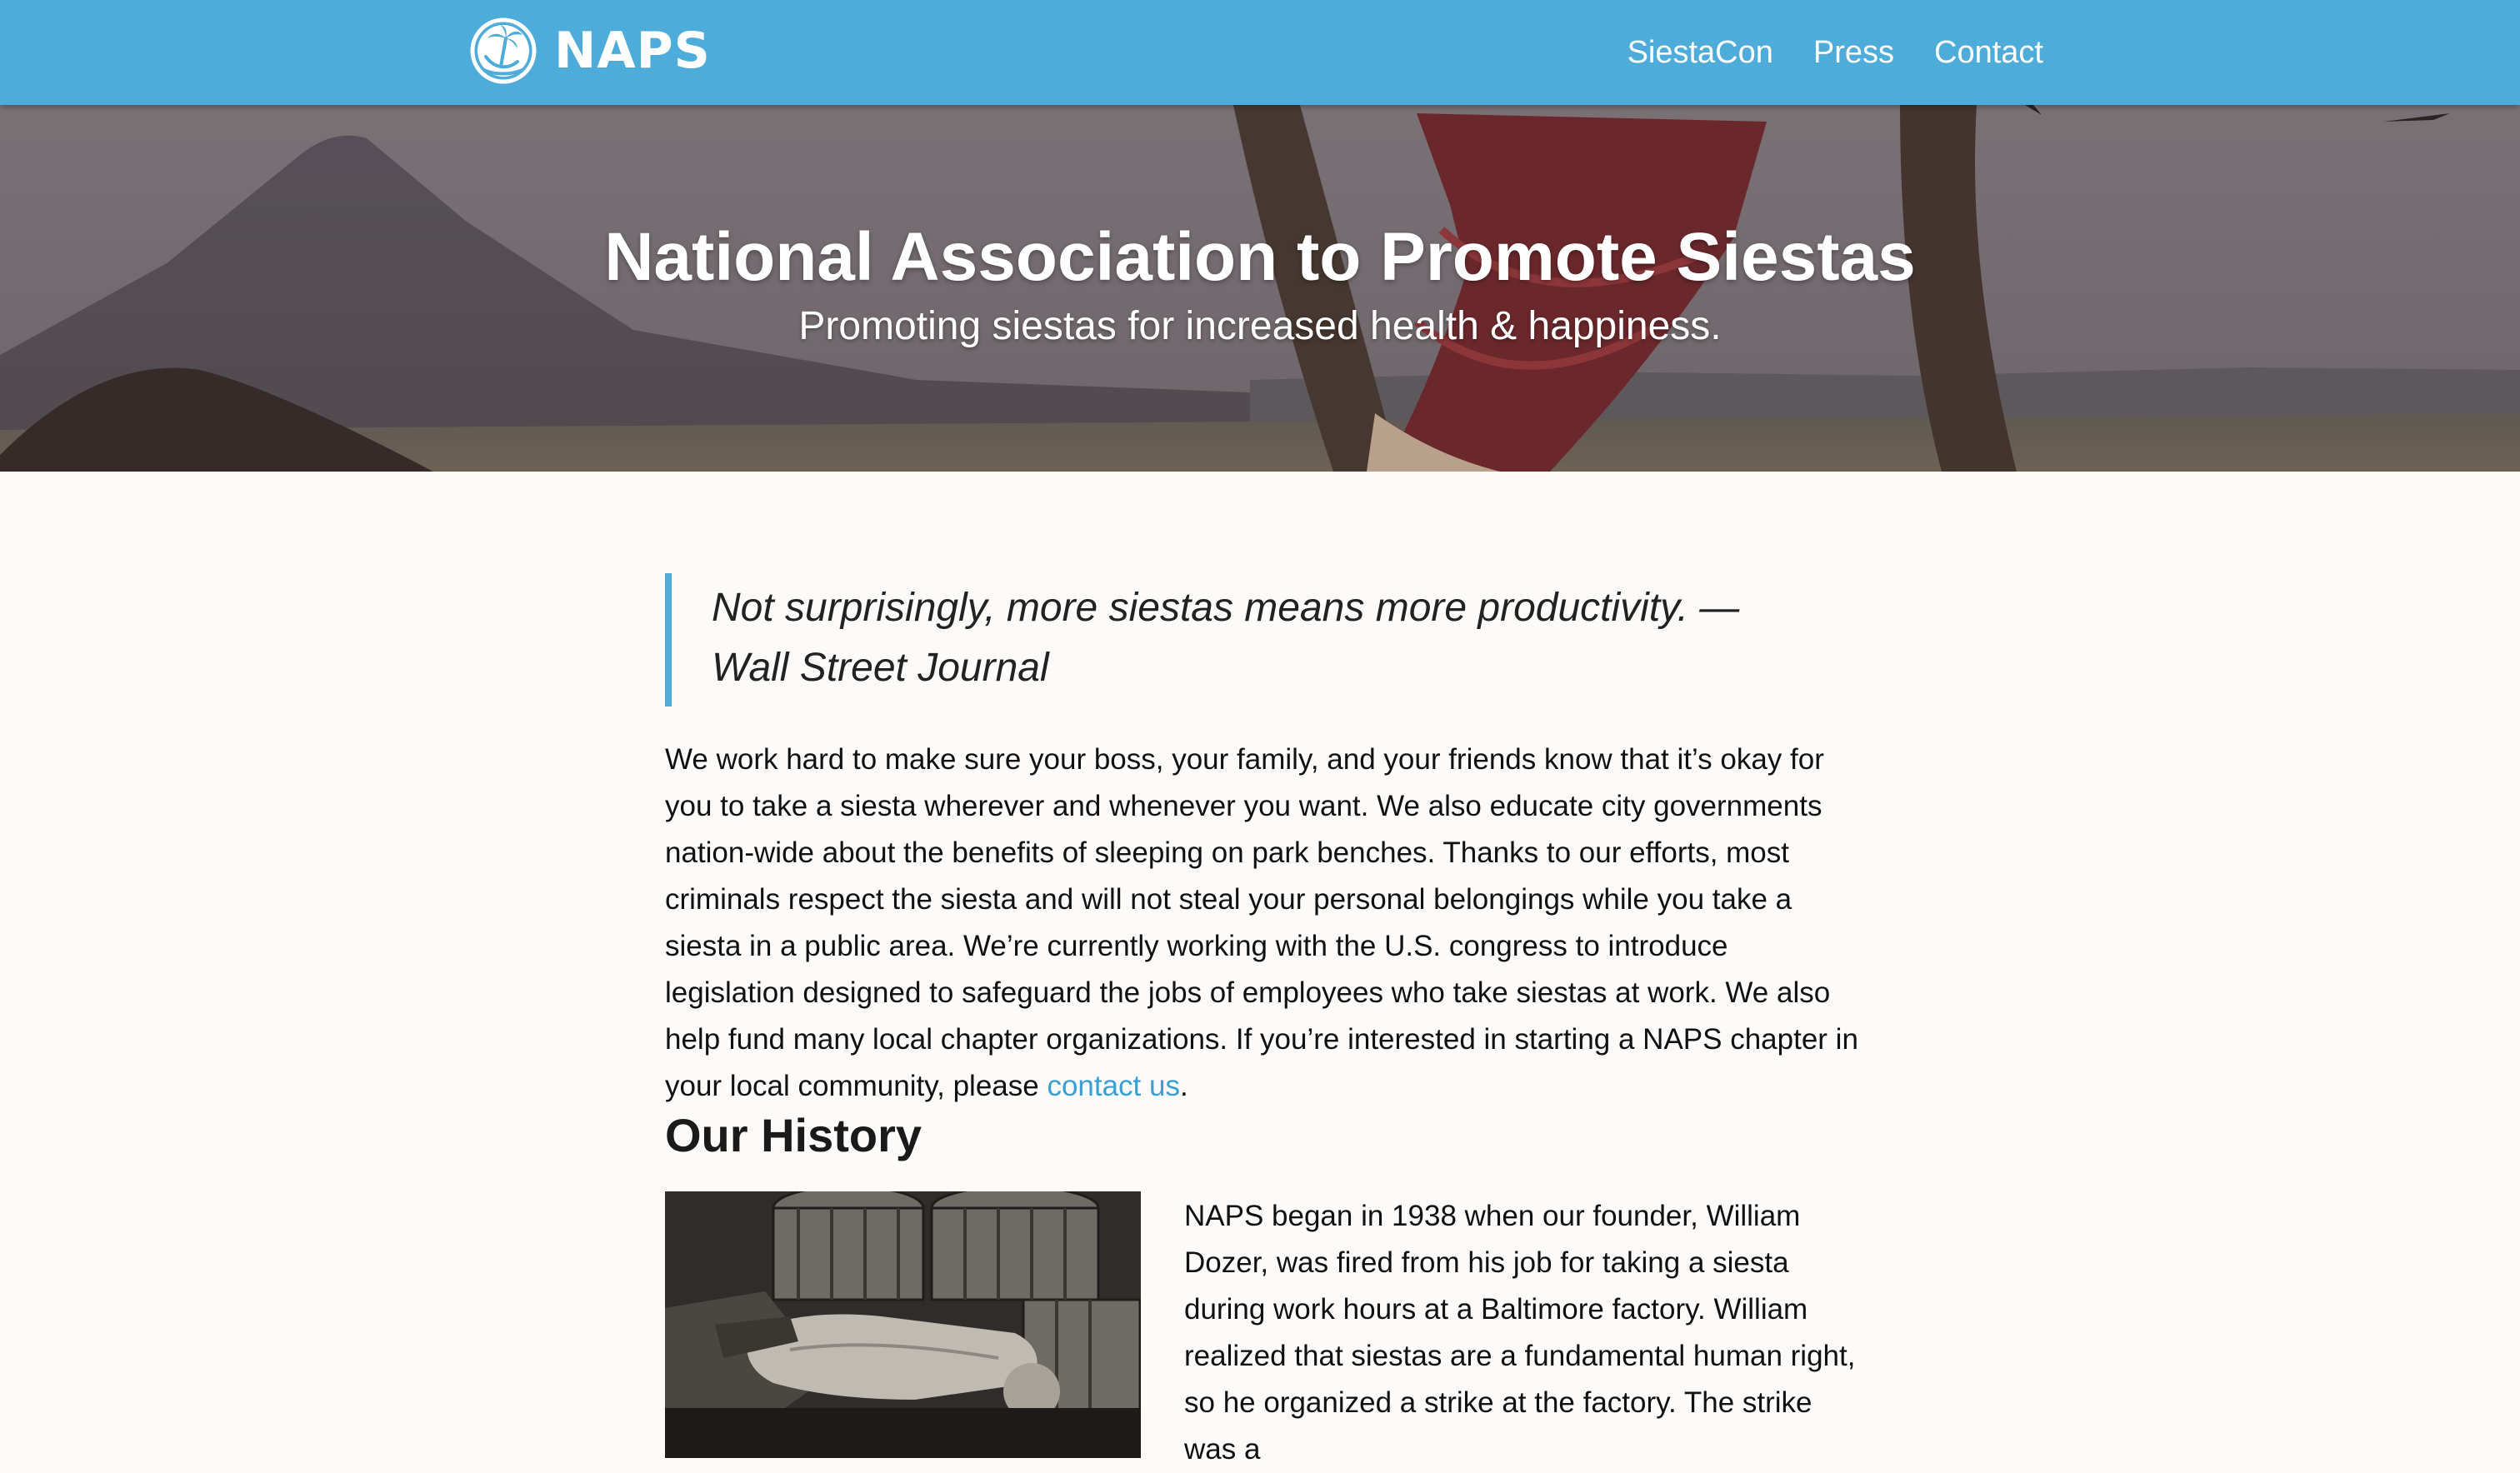 This screenshot has height=1473, width=2520. What do you see at coordinates (1853, 53) in the screenshot?
I see `nav-link-press: Press` at bounding box center [1853, 53].